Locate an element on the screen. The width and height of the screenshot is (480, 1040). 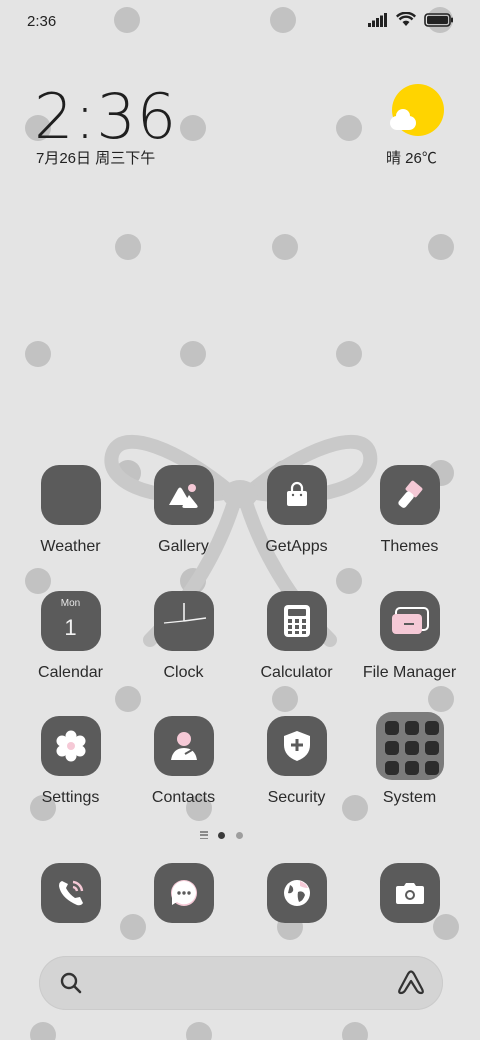
status-time: 2:36 is located at coordinates (42, 21).